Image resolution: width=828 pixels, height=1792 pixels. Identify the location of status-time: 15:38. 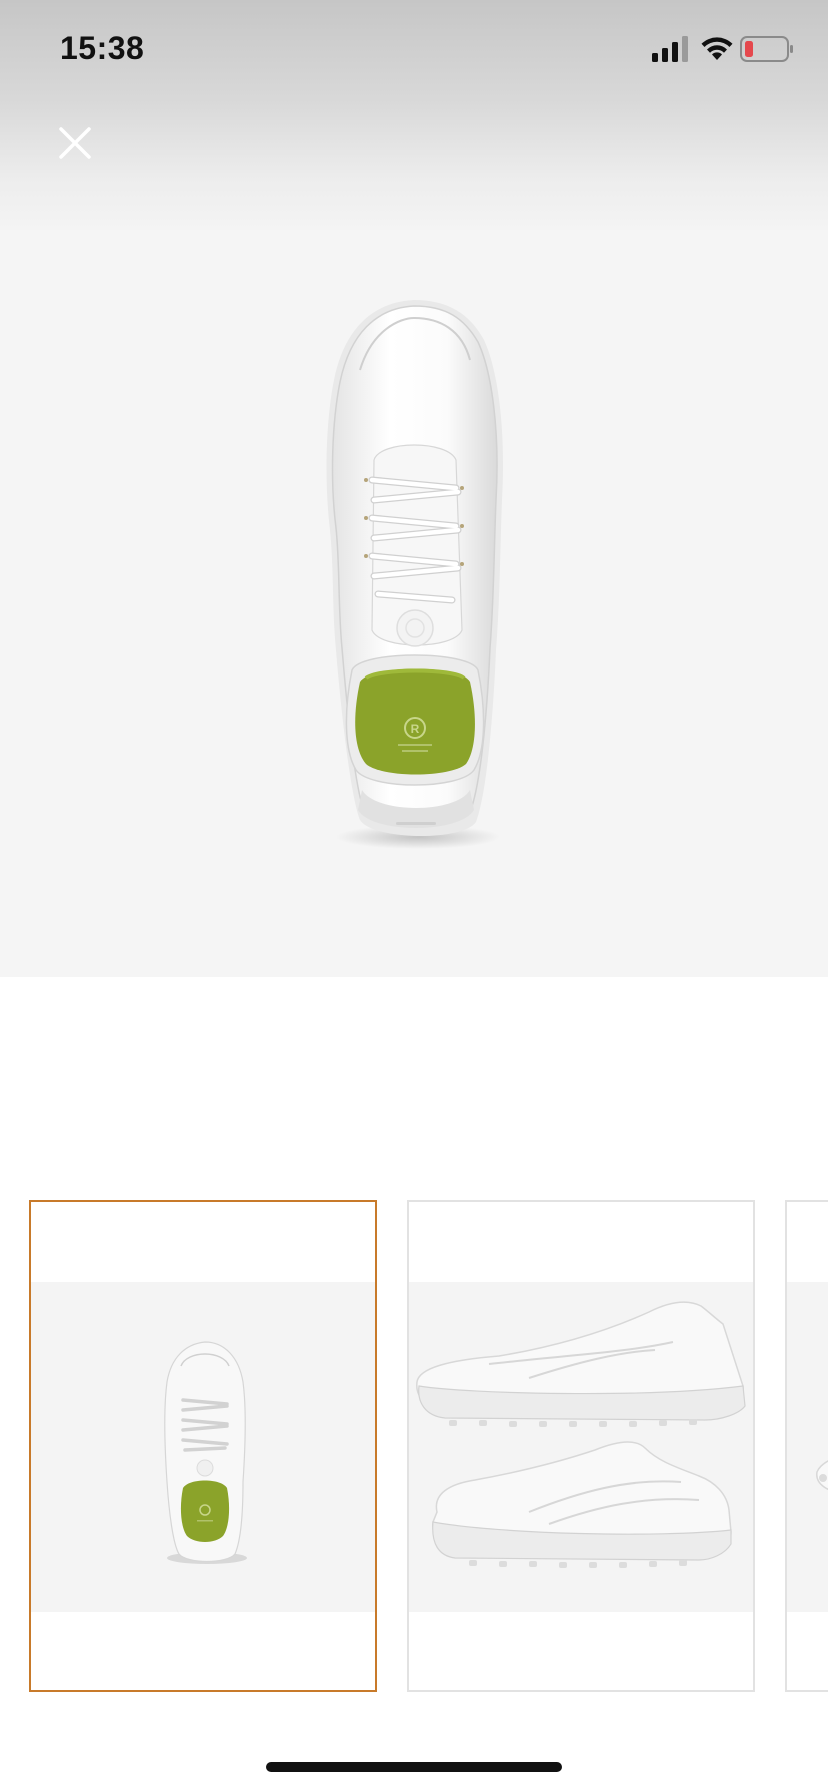
(102, 48).